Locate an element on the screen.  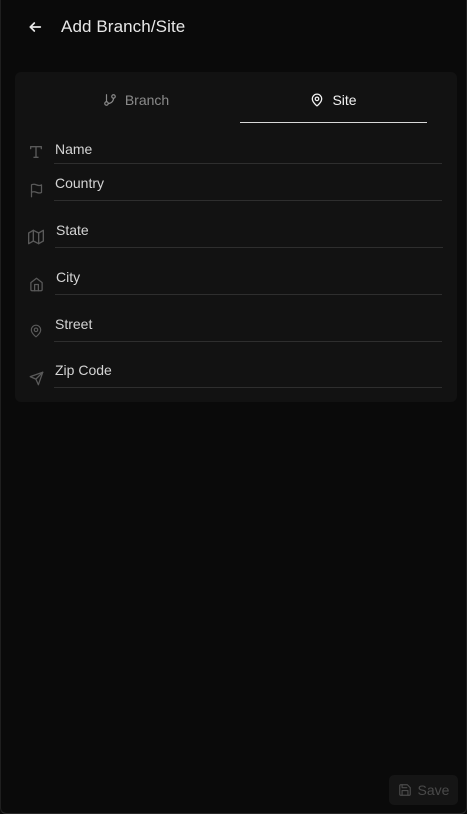
name-input is located at coordinates (248, 149).